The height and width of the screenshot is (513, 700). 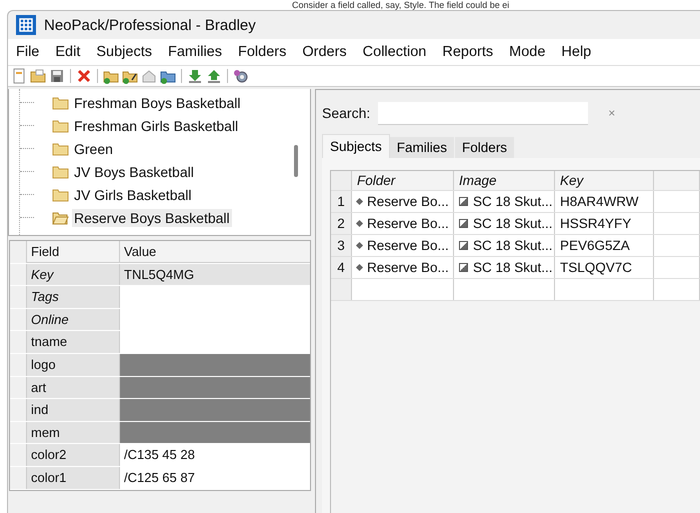 What do you see at coordinates (604, 223) in the screenshot?
I see `table-cell: HSSR4YFY` at bounding box center [604, 223].